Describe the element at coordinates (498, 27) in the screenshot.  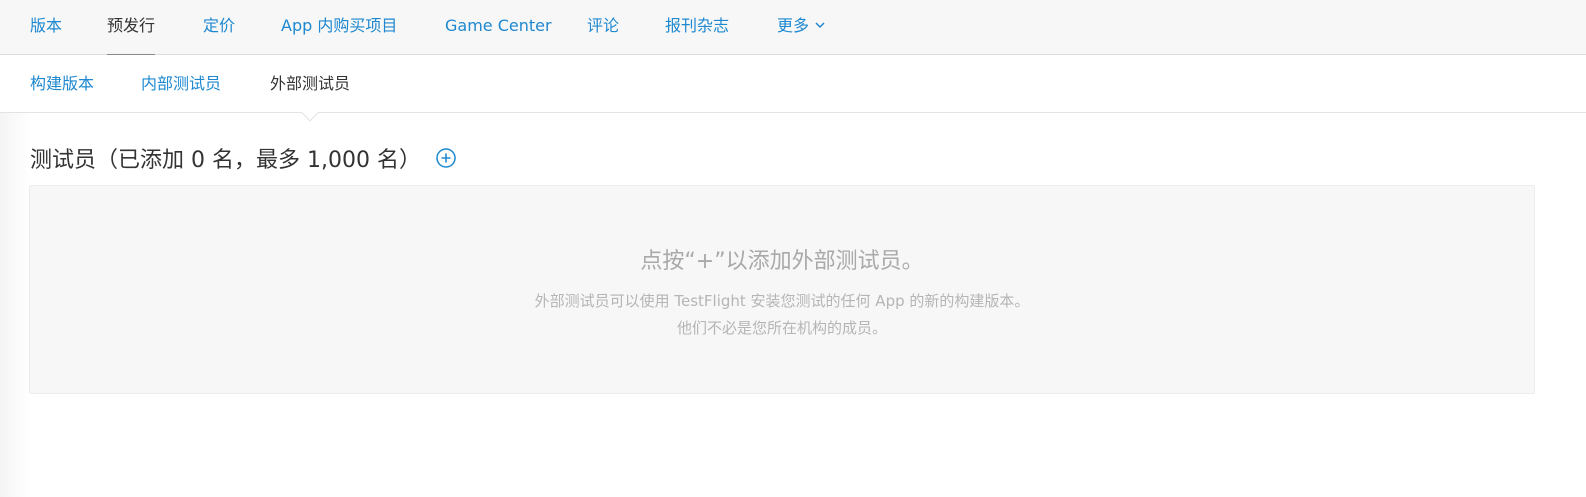
I see `tab-game-center: Game Center` at that location.